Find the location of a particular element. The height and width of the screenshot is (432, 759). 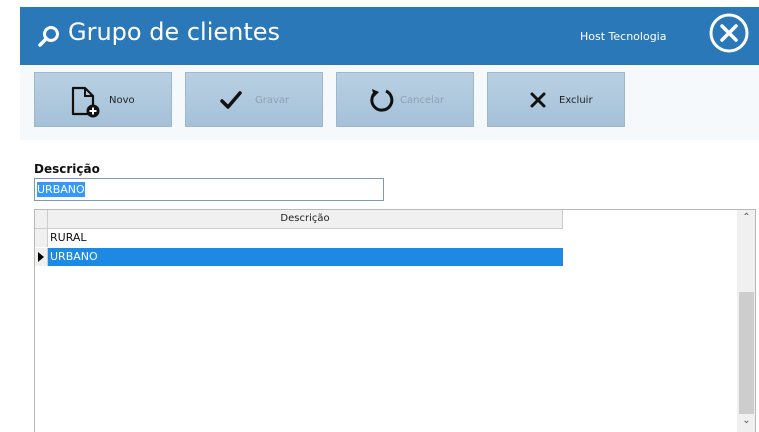

current-row-arrow-icon is located at coordinates (41, 257).